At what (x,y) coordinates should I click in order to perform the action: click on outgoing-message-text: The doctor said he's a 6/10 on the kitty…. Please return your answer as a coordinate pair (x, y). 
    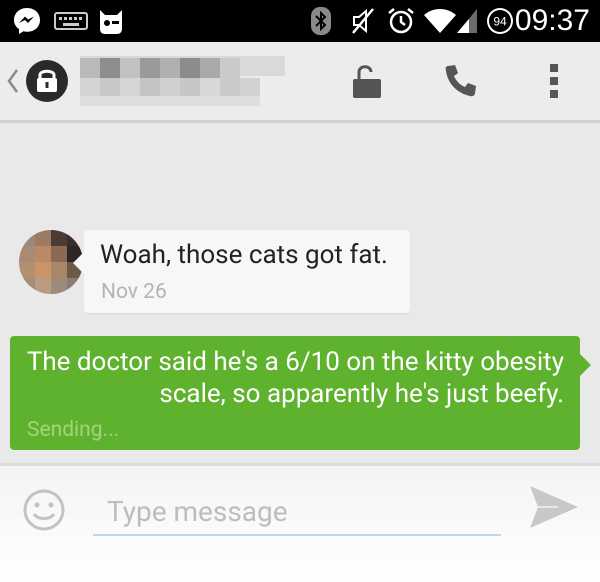
    Looking at the image, I should click on (295, 378).